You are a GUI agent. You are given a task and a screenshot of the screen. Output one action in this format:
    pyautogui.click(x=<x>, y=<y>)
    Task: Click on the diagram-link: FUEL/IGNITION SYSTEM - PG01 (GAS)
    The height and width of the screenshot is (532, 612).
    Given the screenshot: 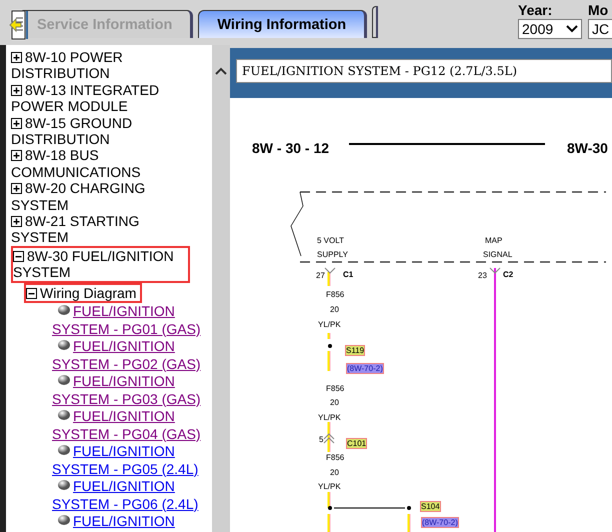 What is the action you would take?
    pyautogui.click(x=131, y=320)
    